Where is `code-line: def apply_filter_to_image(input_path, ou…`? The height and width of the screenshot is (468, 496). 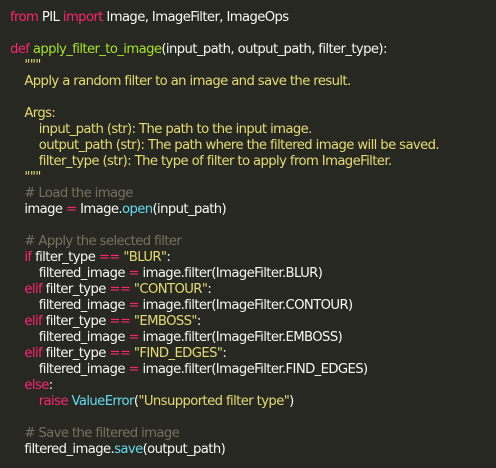 code-line: def apply_filter_to_image(input_path, ou… is located at coordinates (253, 50).